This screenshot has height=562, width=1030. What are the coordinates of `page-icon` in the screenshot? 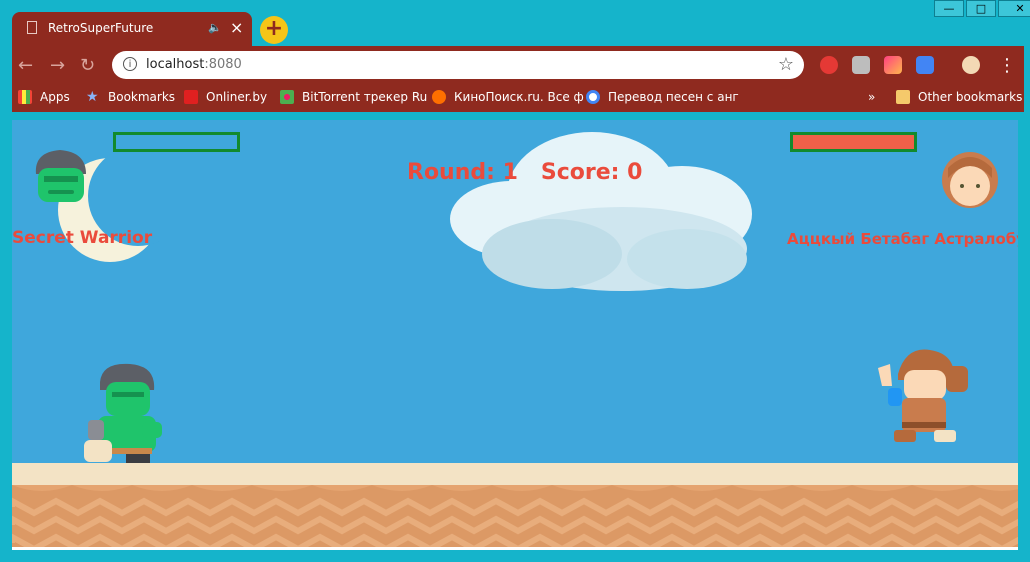 It's located at (32, 27).